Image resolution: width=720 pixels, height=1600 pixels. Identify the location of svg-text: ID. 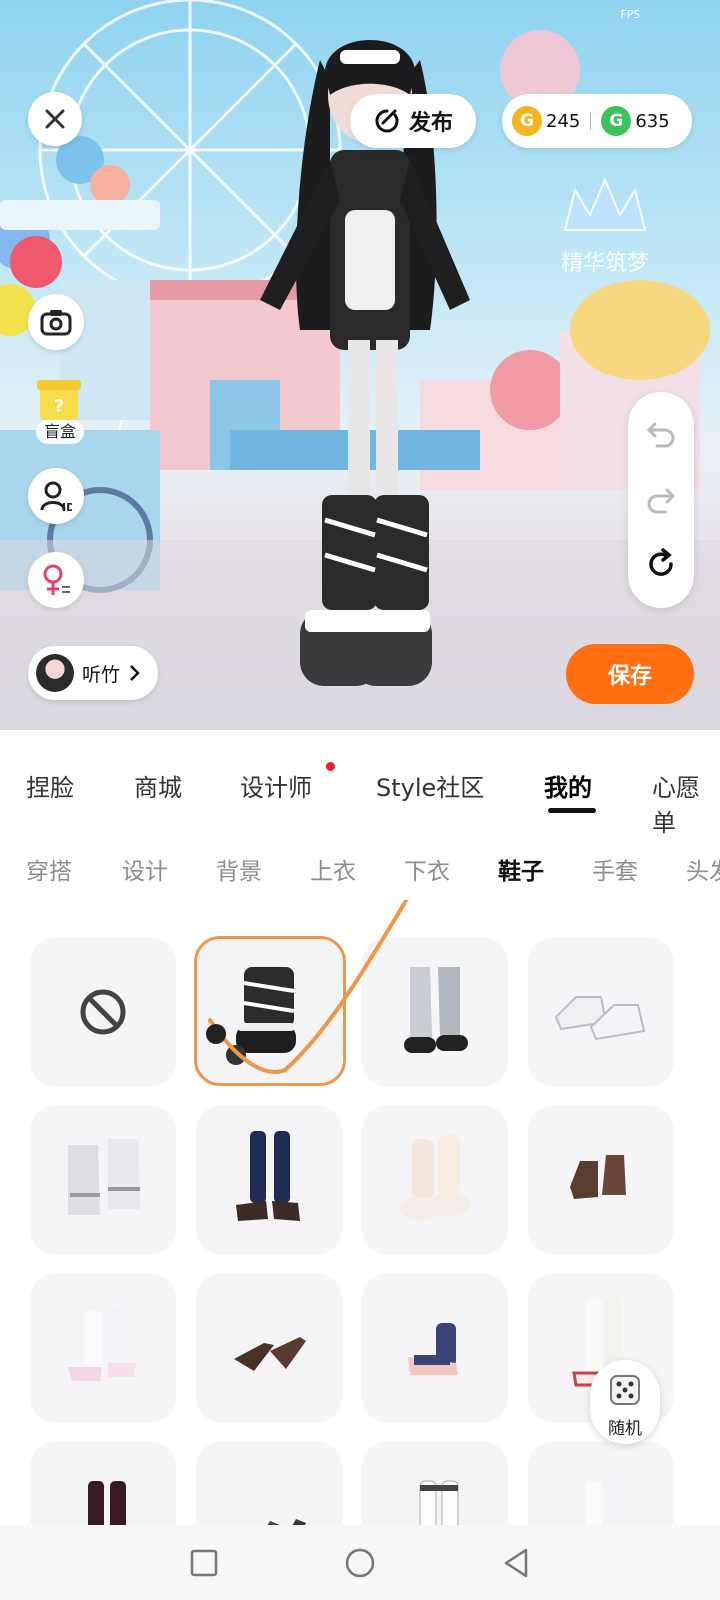
(67, 506).